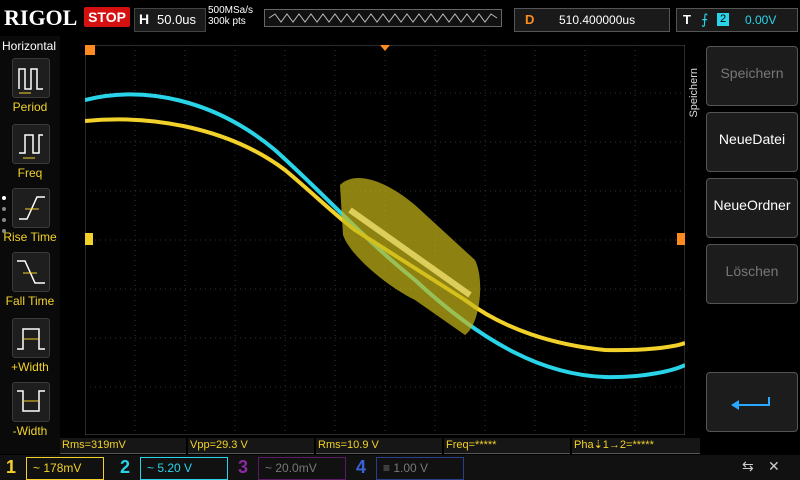  Describe the element at coordinates (231, 10) in the screenshot. I see `sample-rate: 500MSa/s` at that location.